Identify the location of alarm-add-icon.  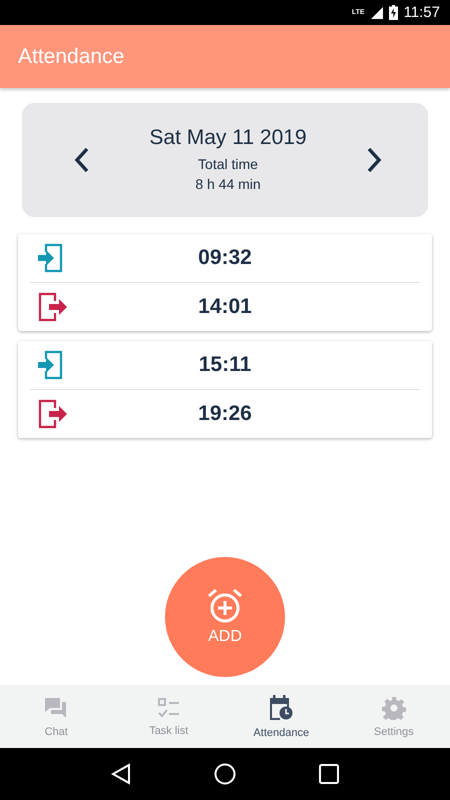
(225, 606).